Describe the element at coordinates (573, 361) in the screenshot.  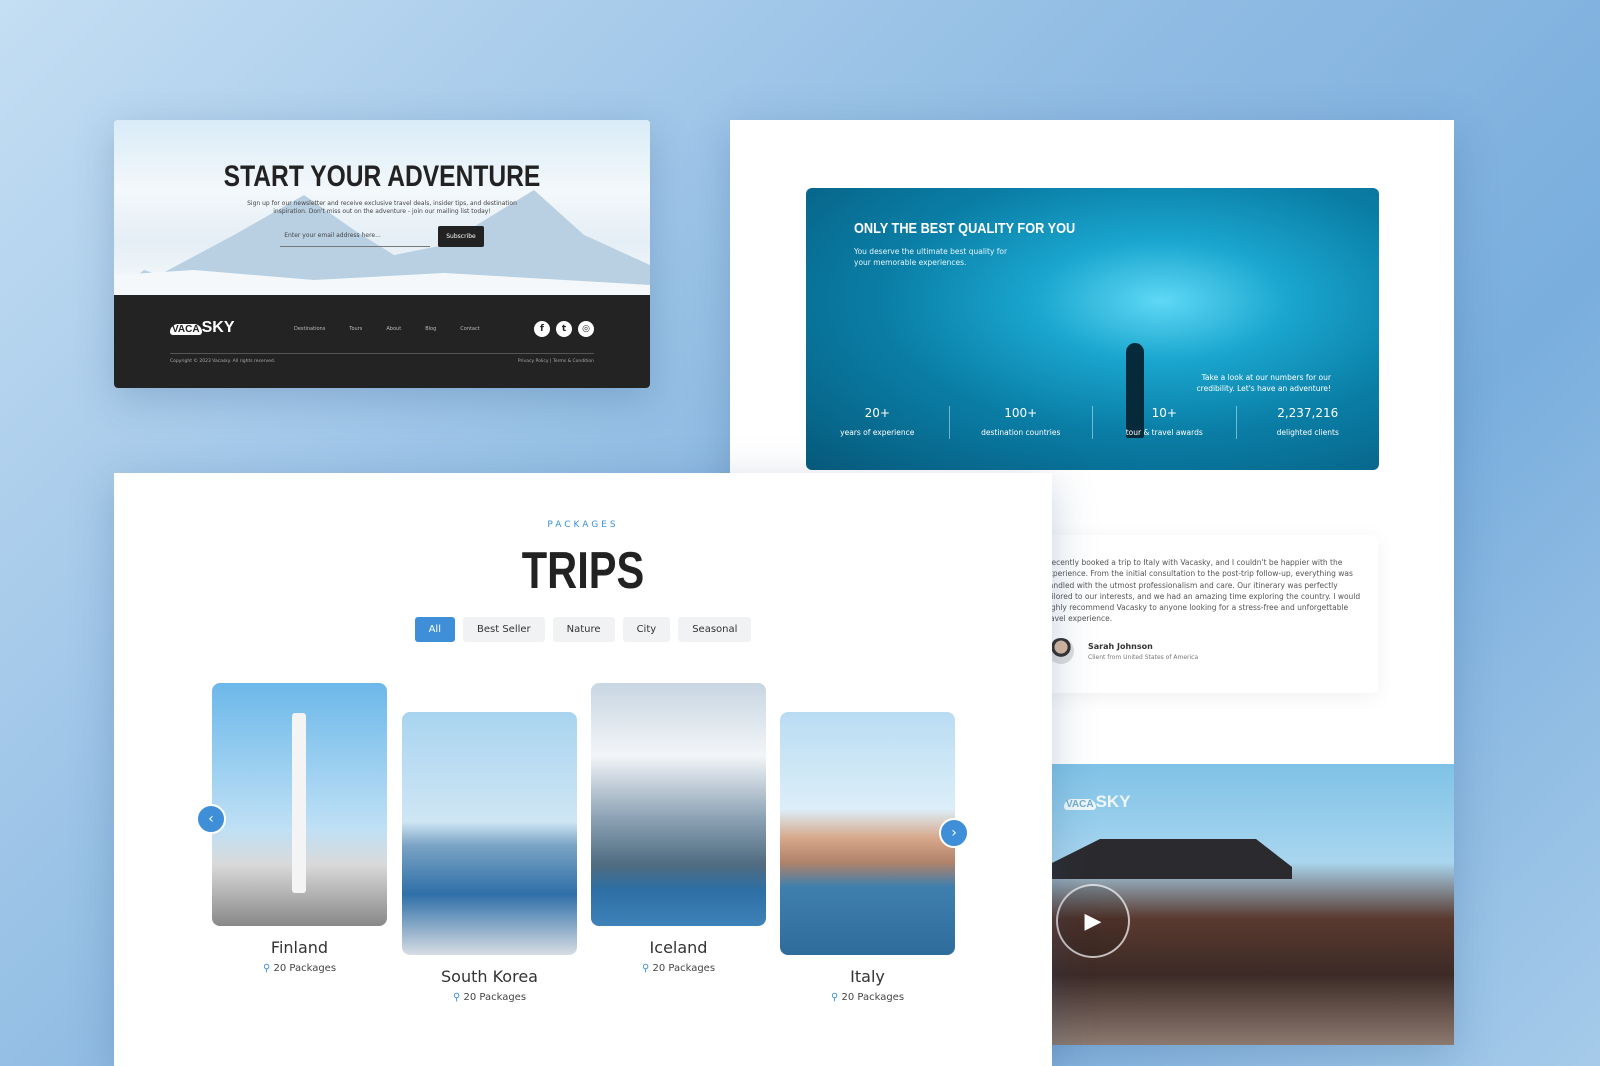
I see `terms-link: Terms & Condition` at that location.